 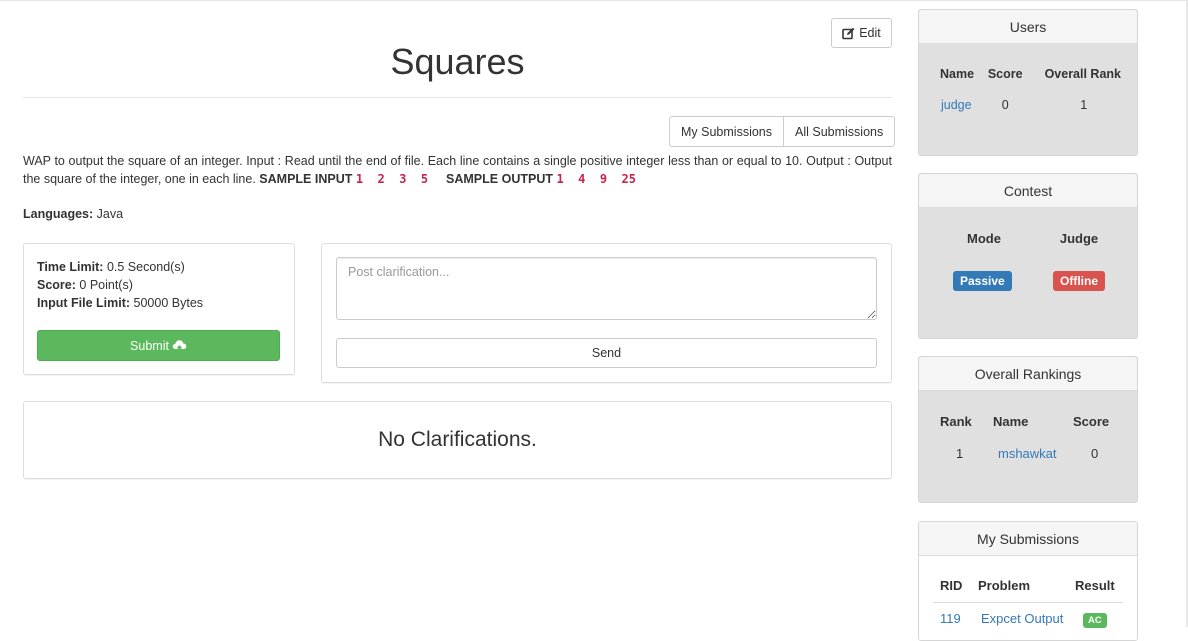 What do you see at coordinates (56, 285) in the screenshot?
I see `score-label: Score:` at bounding box center [56, 285].